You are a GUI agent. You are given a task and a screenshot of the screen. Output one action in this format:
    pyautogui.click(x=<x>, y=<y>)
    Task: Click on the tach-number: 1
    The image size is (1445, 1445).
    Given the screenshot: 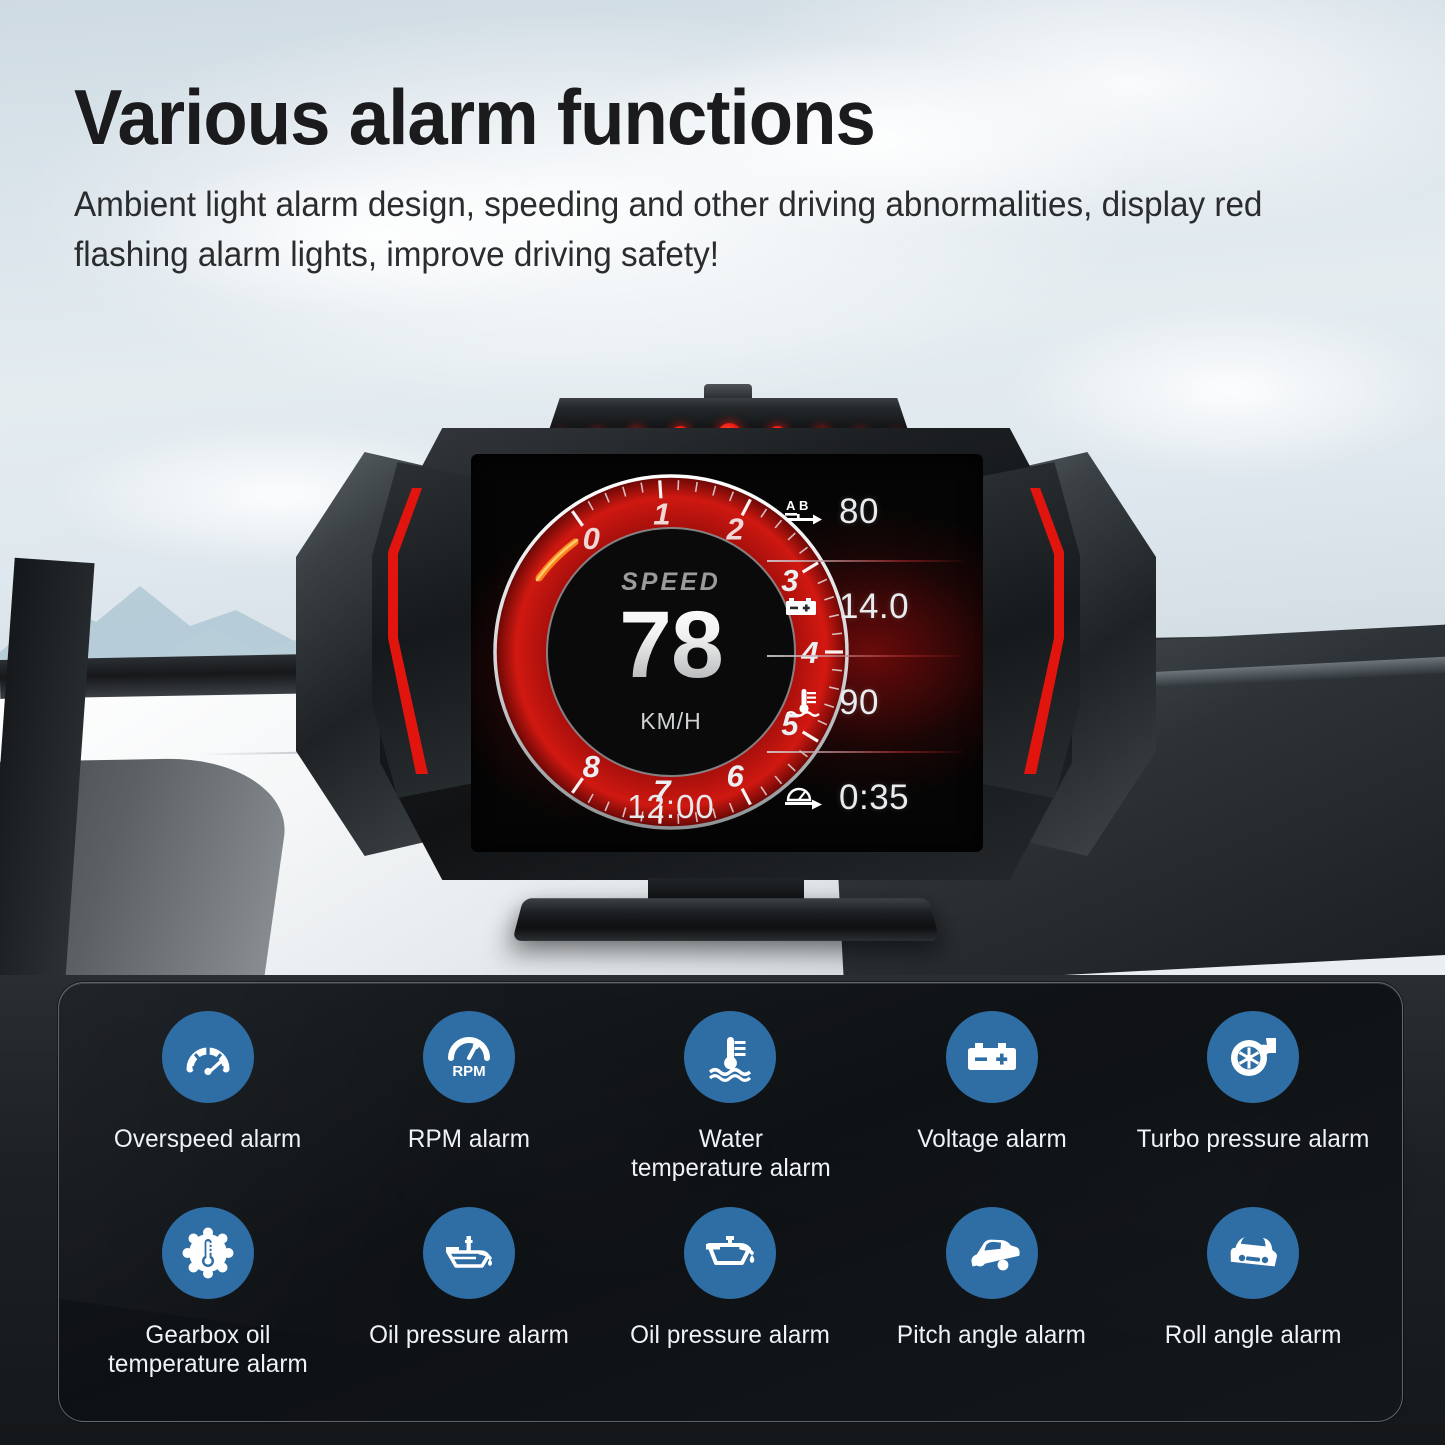 What is the action you would take?
    pyautogui.click(x=661, y=513)
    